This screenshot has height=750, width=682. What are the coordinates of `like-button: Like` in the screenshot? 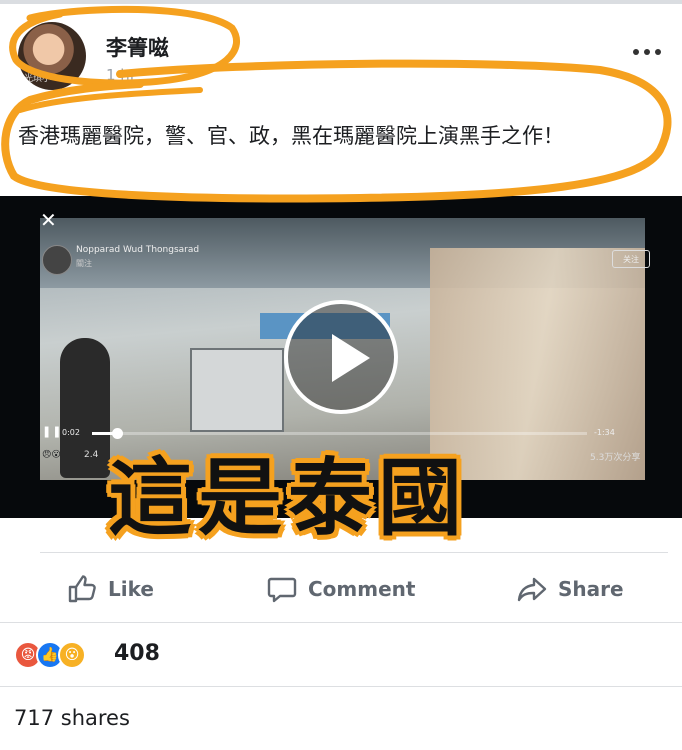 It's located at (110, 589).